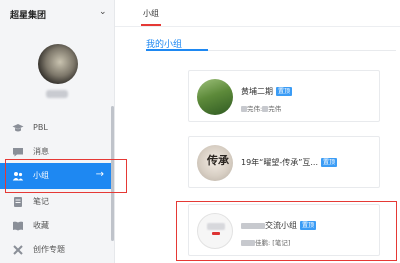 The image size is (400, 263). What do you see at coordinates (99, 174) in the screenshot?
I see `arrow-right-icon: →` at bounding box center [99, 174].